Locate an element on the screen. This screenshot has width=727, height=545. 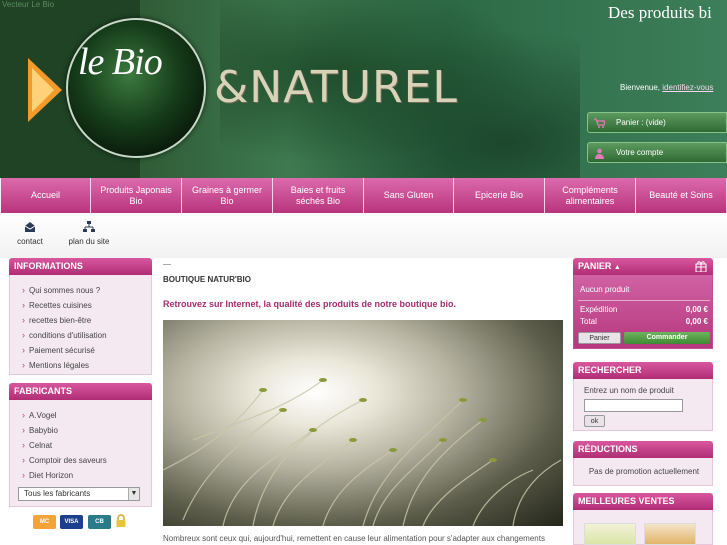
logo-naturel: &NATUREL is located at coordinates (336, 87).